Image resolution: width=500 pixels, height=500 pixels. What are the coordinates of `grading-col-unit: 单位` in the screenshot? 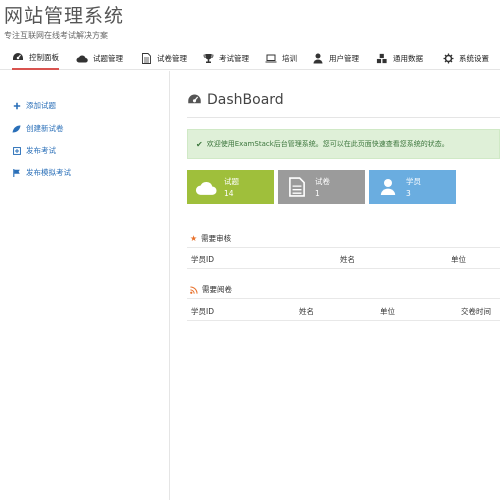 It's located at (387, 311).